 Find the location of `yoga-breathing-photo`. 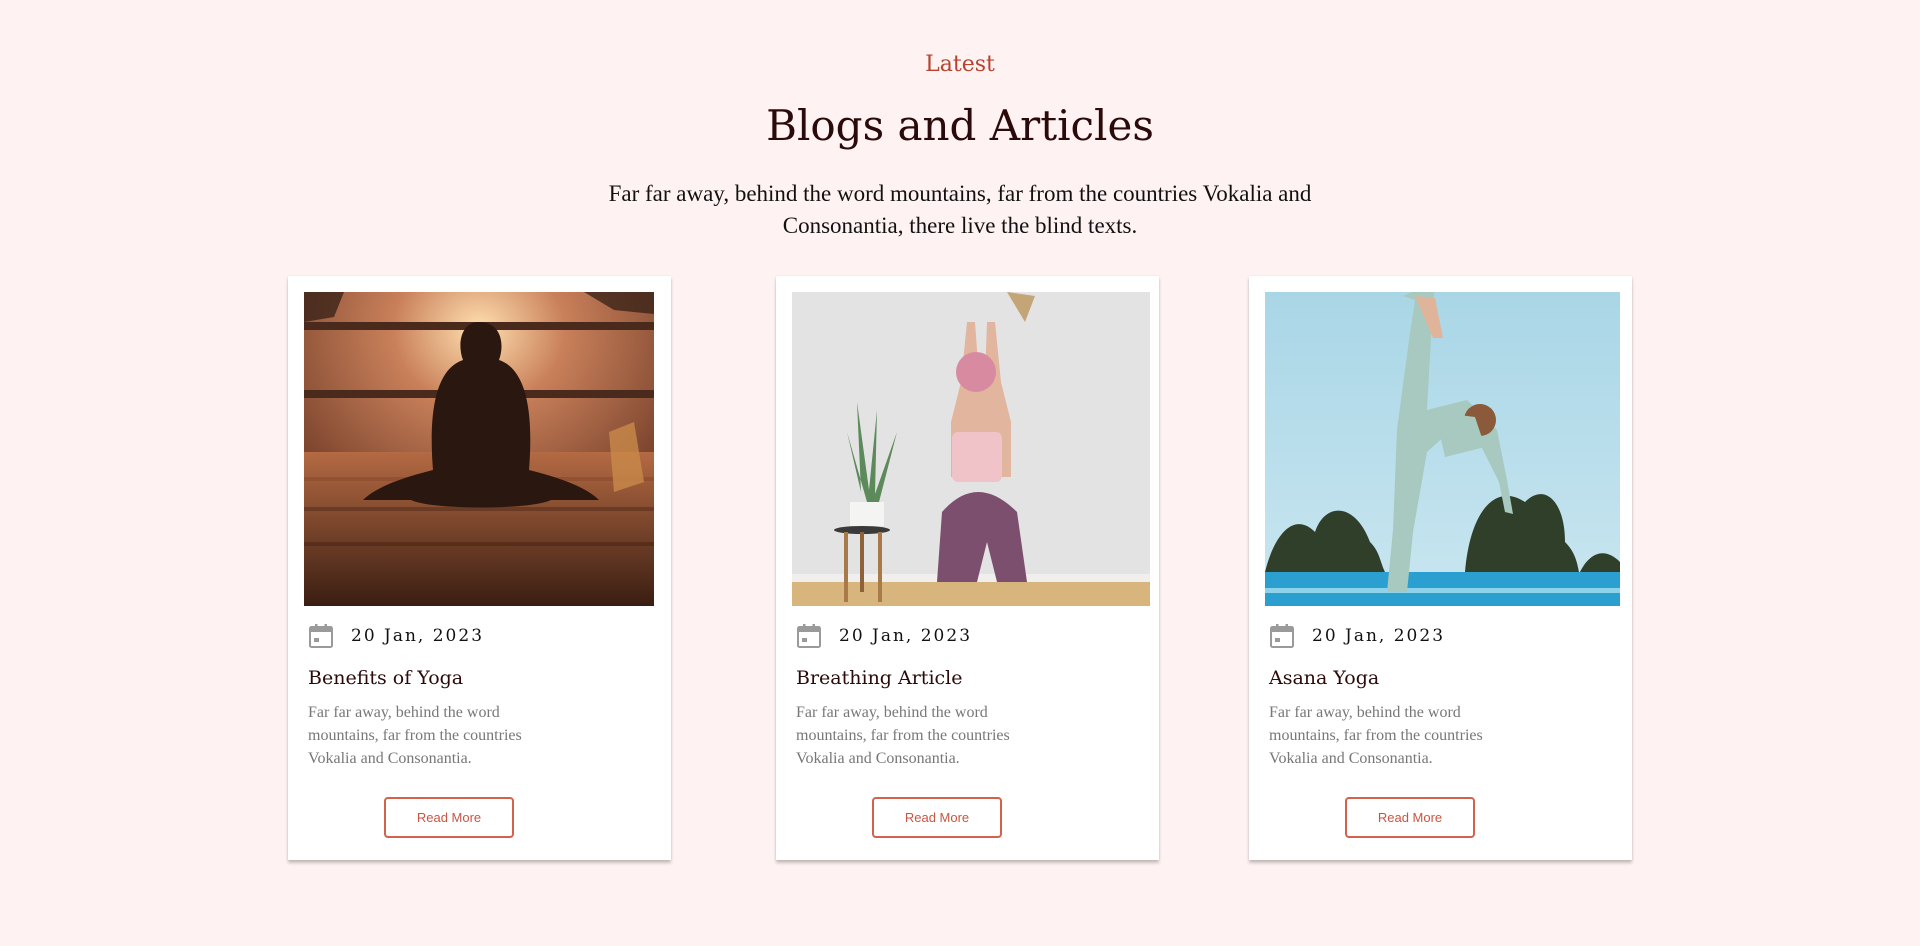

yoga-breathing-photo is located at coordinates (971, 449).